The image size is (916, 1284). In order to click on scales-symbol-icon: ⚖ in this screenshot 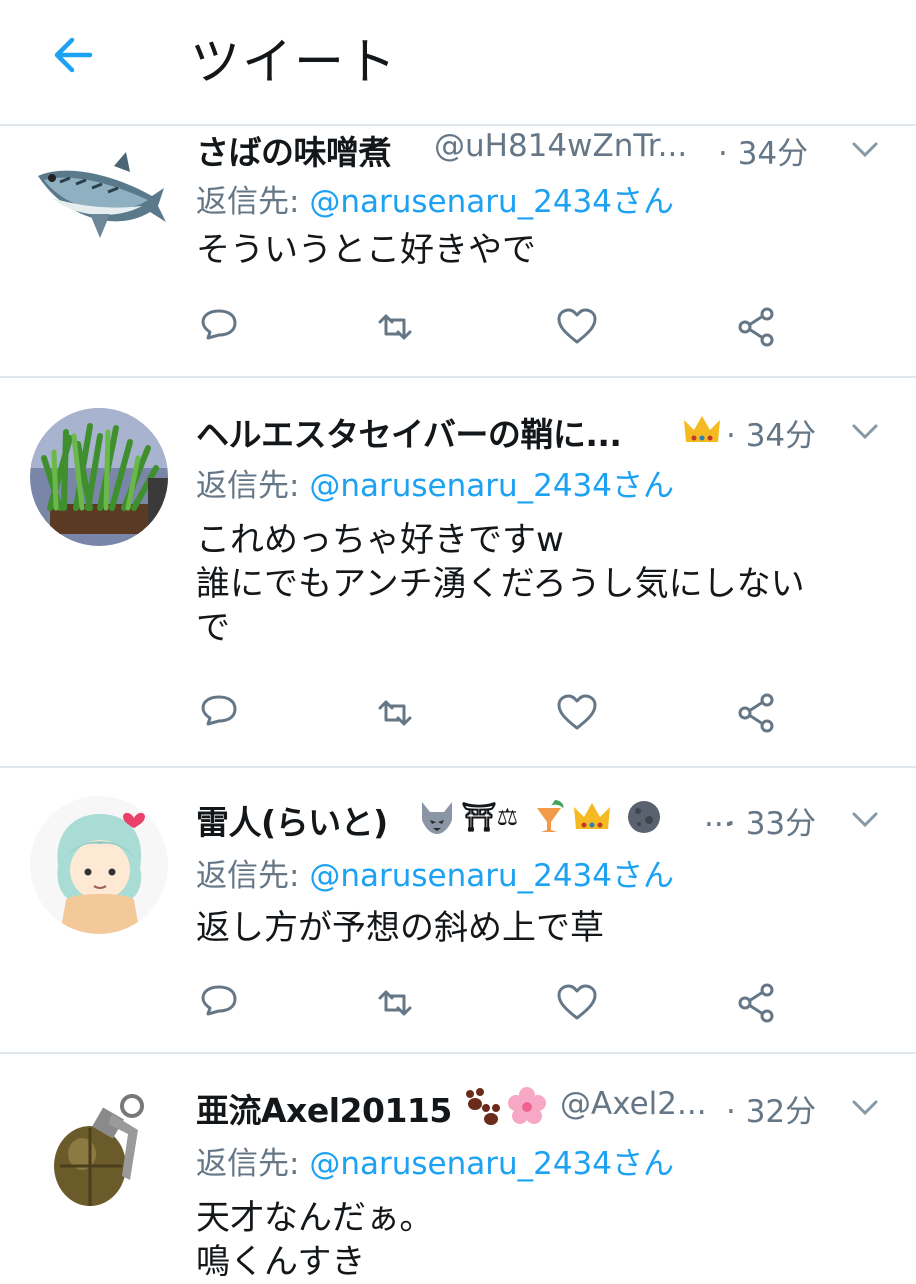, I will do `click(507, 817)`.